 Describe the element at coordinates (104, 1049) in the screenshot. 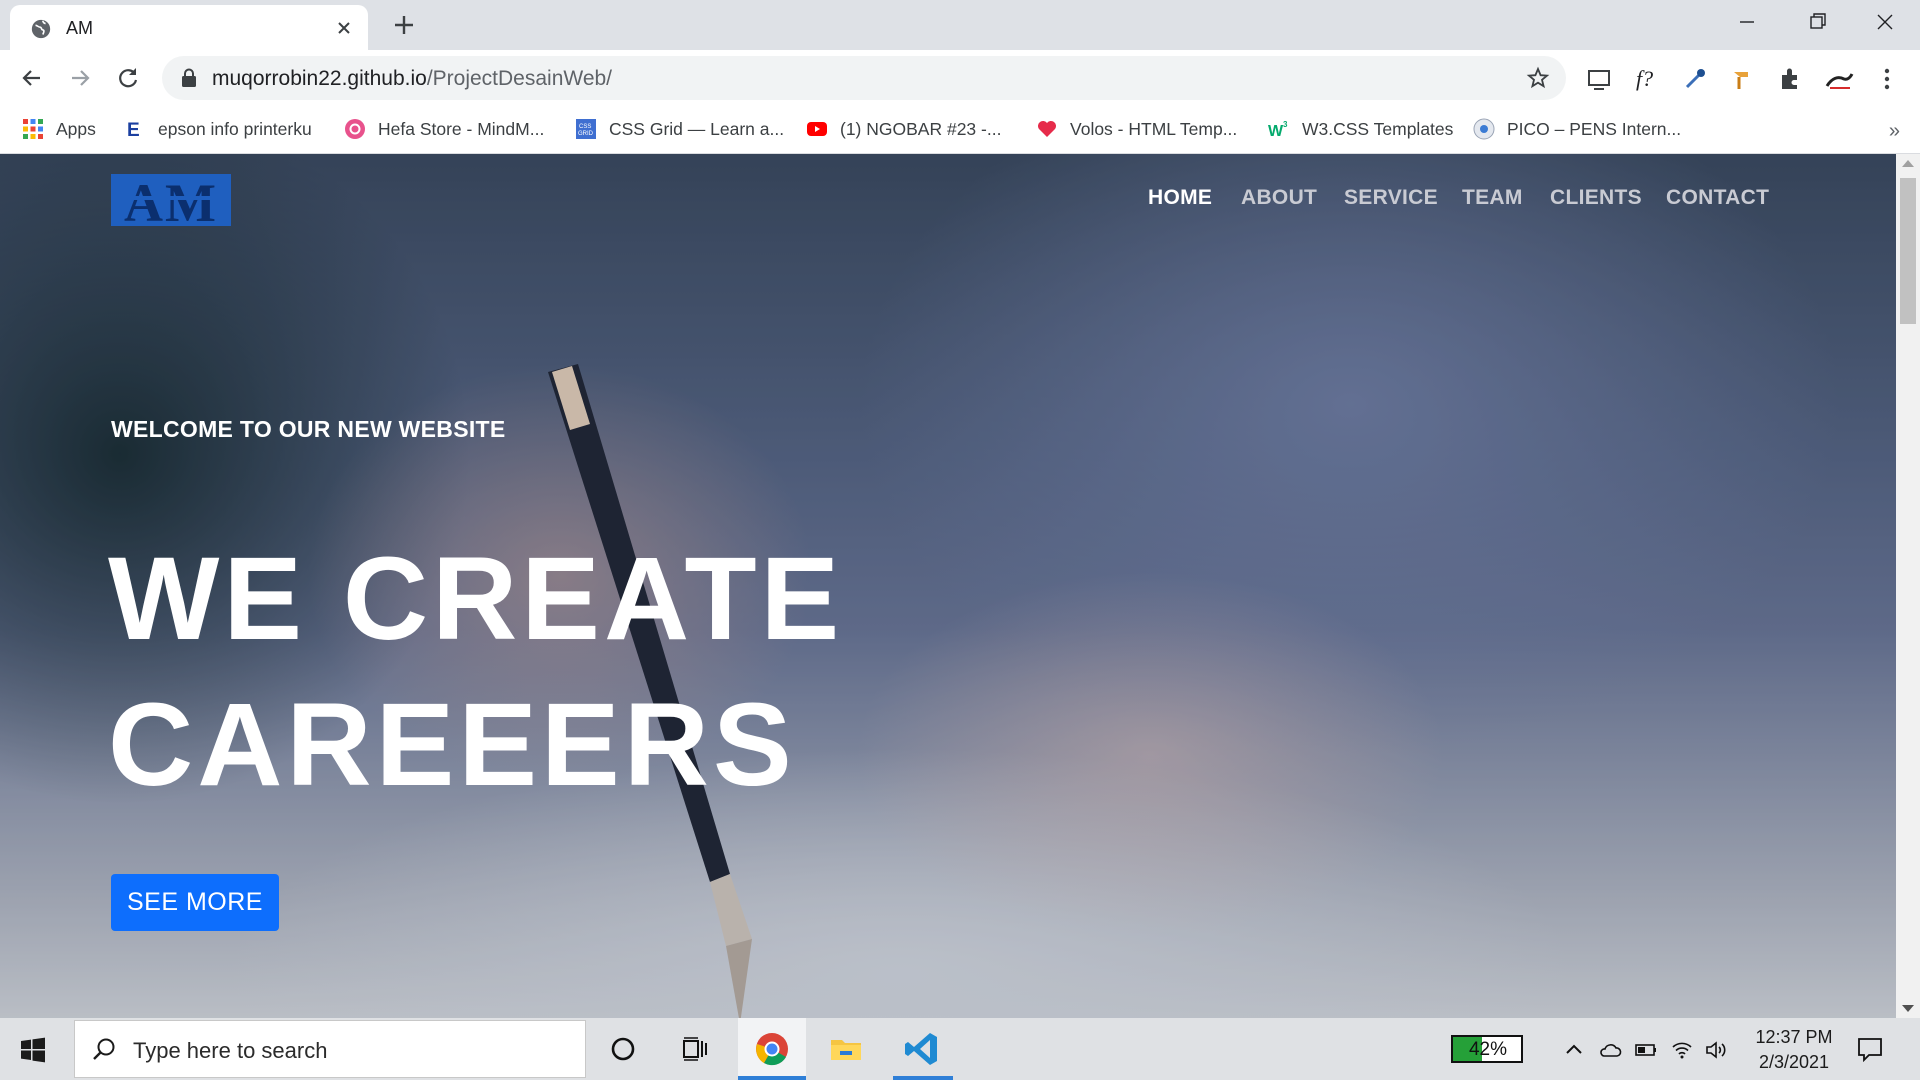

I see `search-icon` at that location.